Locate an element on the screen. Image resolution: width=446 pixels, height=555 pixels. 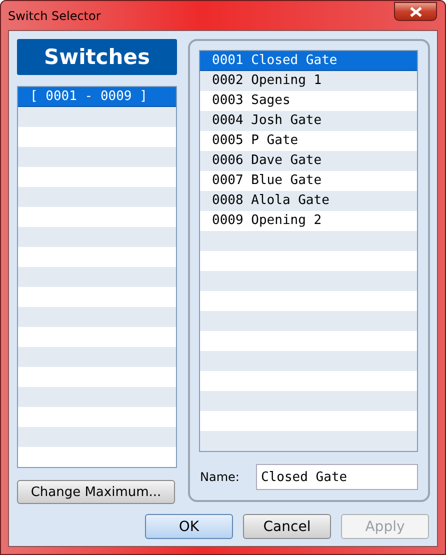
list-item: 0007 Blue Gate is located at coordinates (308, 181).